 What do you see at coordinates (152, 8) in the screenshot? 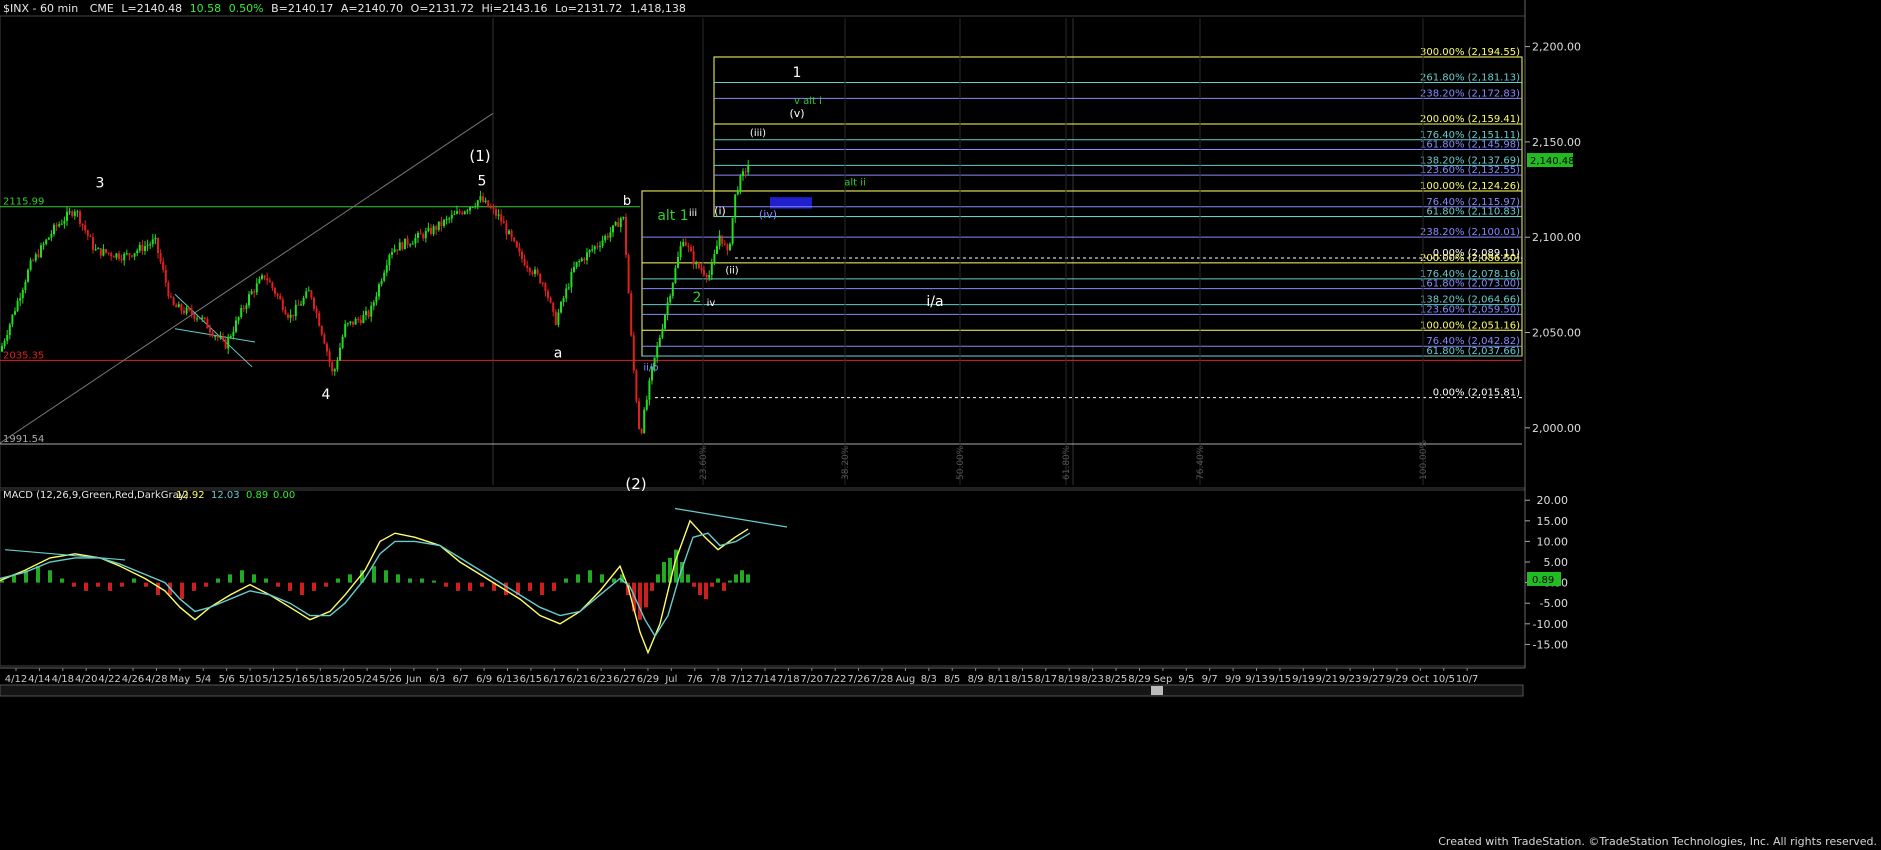
I see `last-price-readout: L=2140.48` at bounding box center [152, 8].